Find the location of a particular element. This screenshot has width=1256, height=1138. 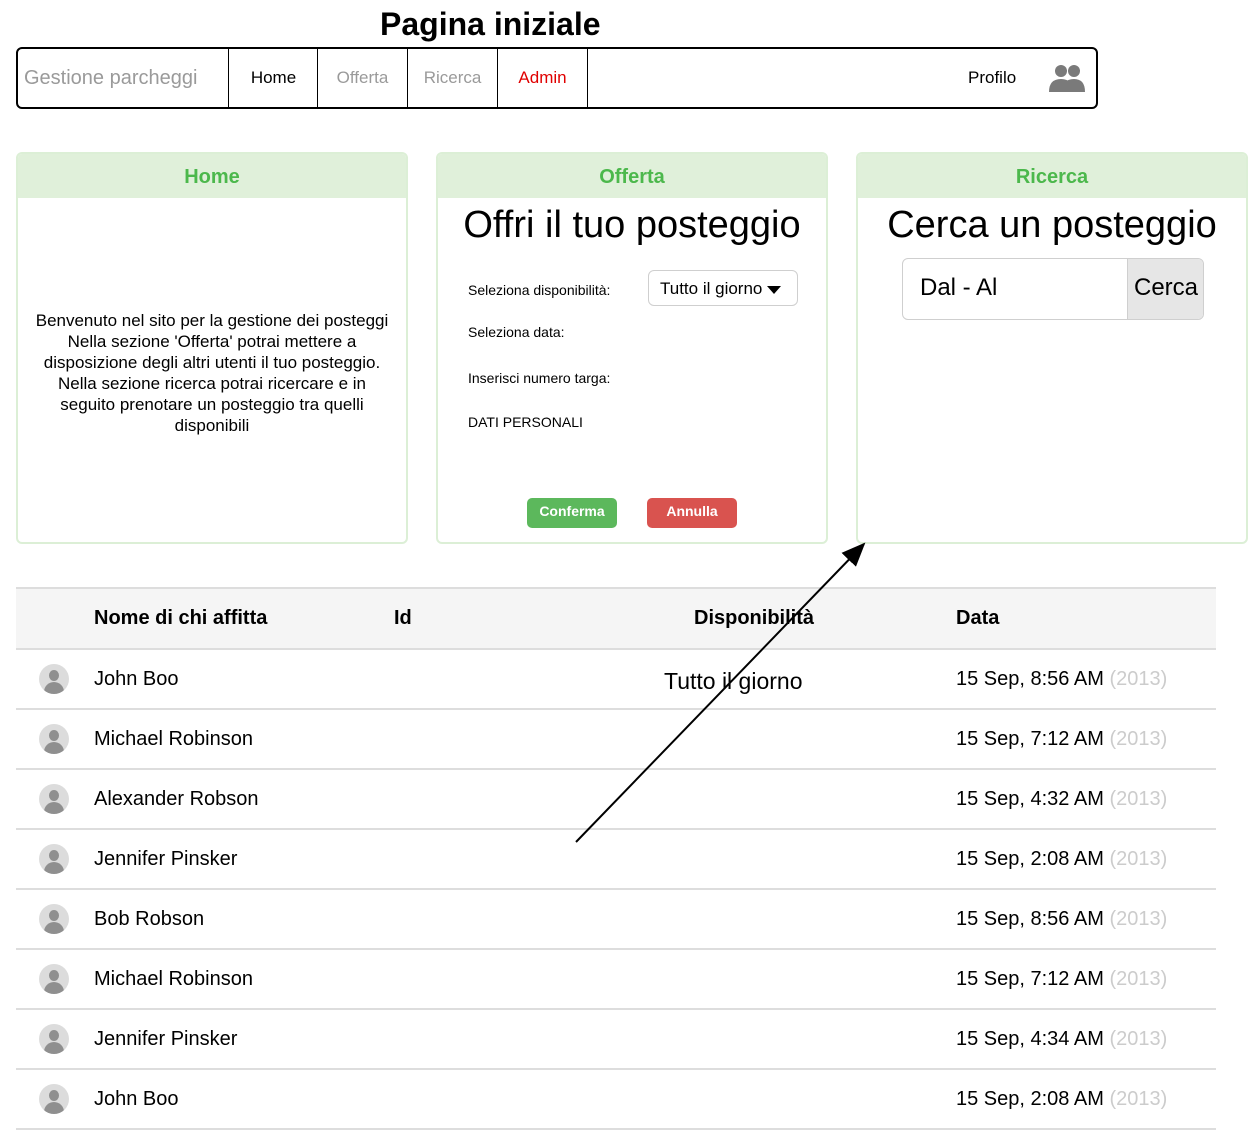

date-cell: 15 Sep, 4:34 AM (2013) is located at coordinates (1061, 1039).